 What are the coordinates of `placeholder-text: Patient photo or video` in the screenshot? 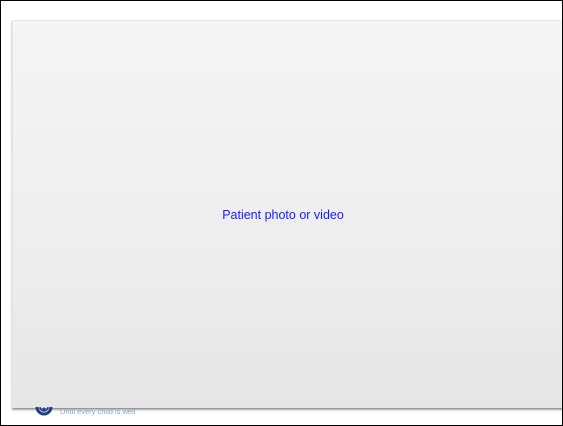 It's located at (283, 215).